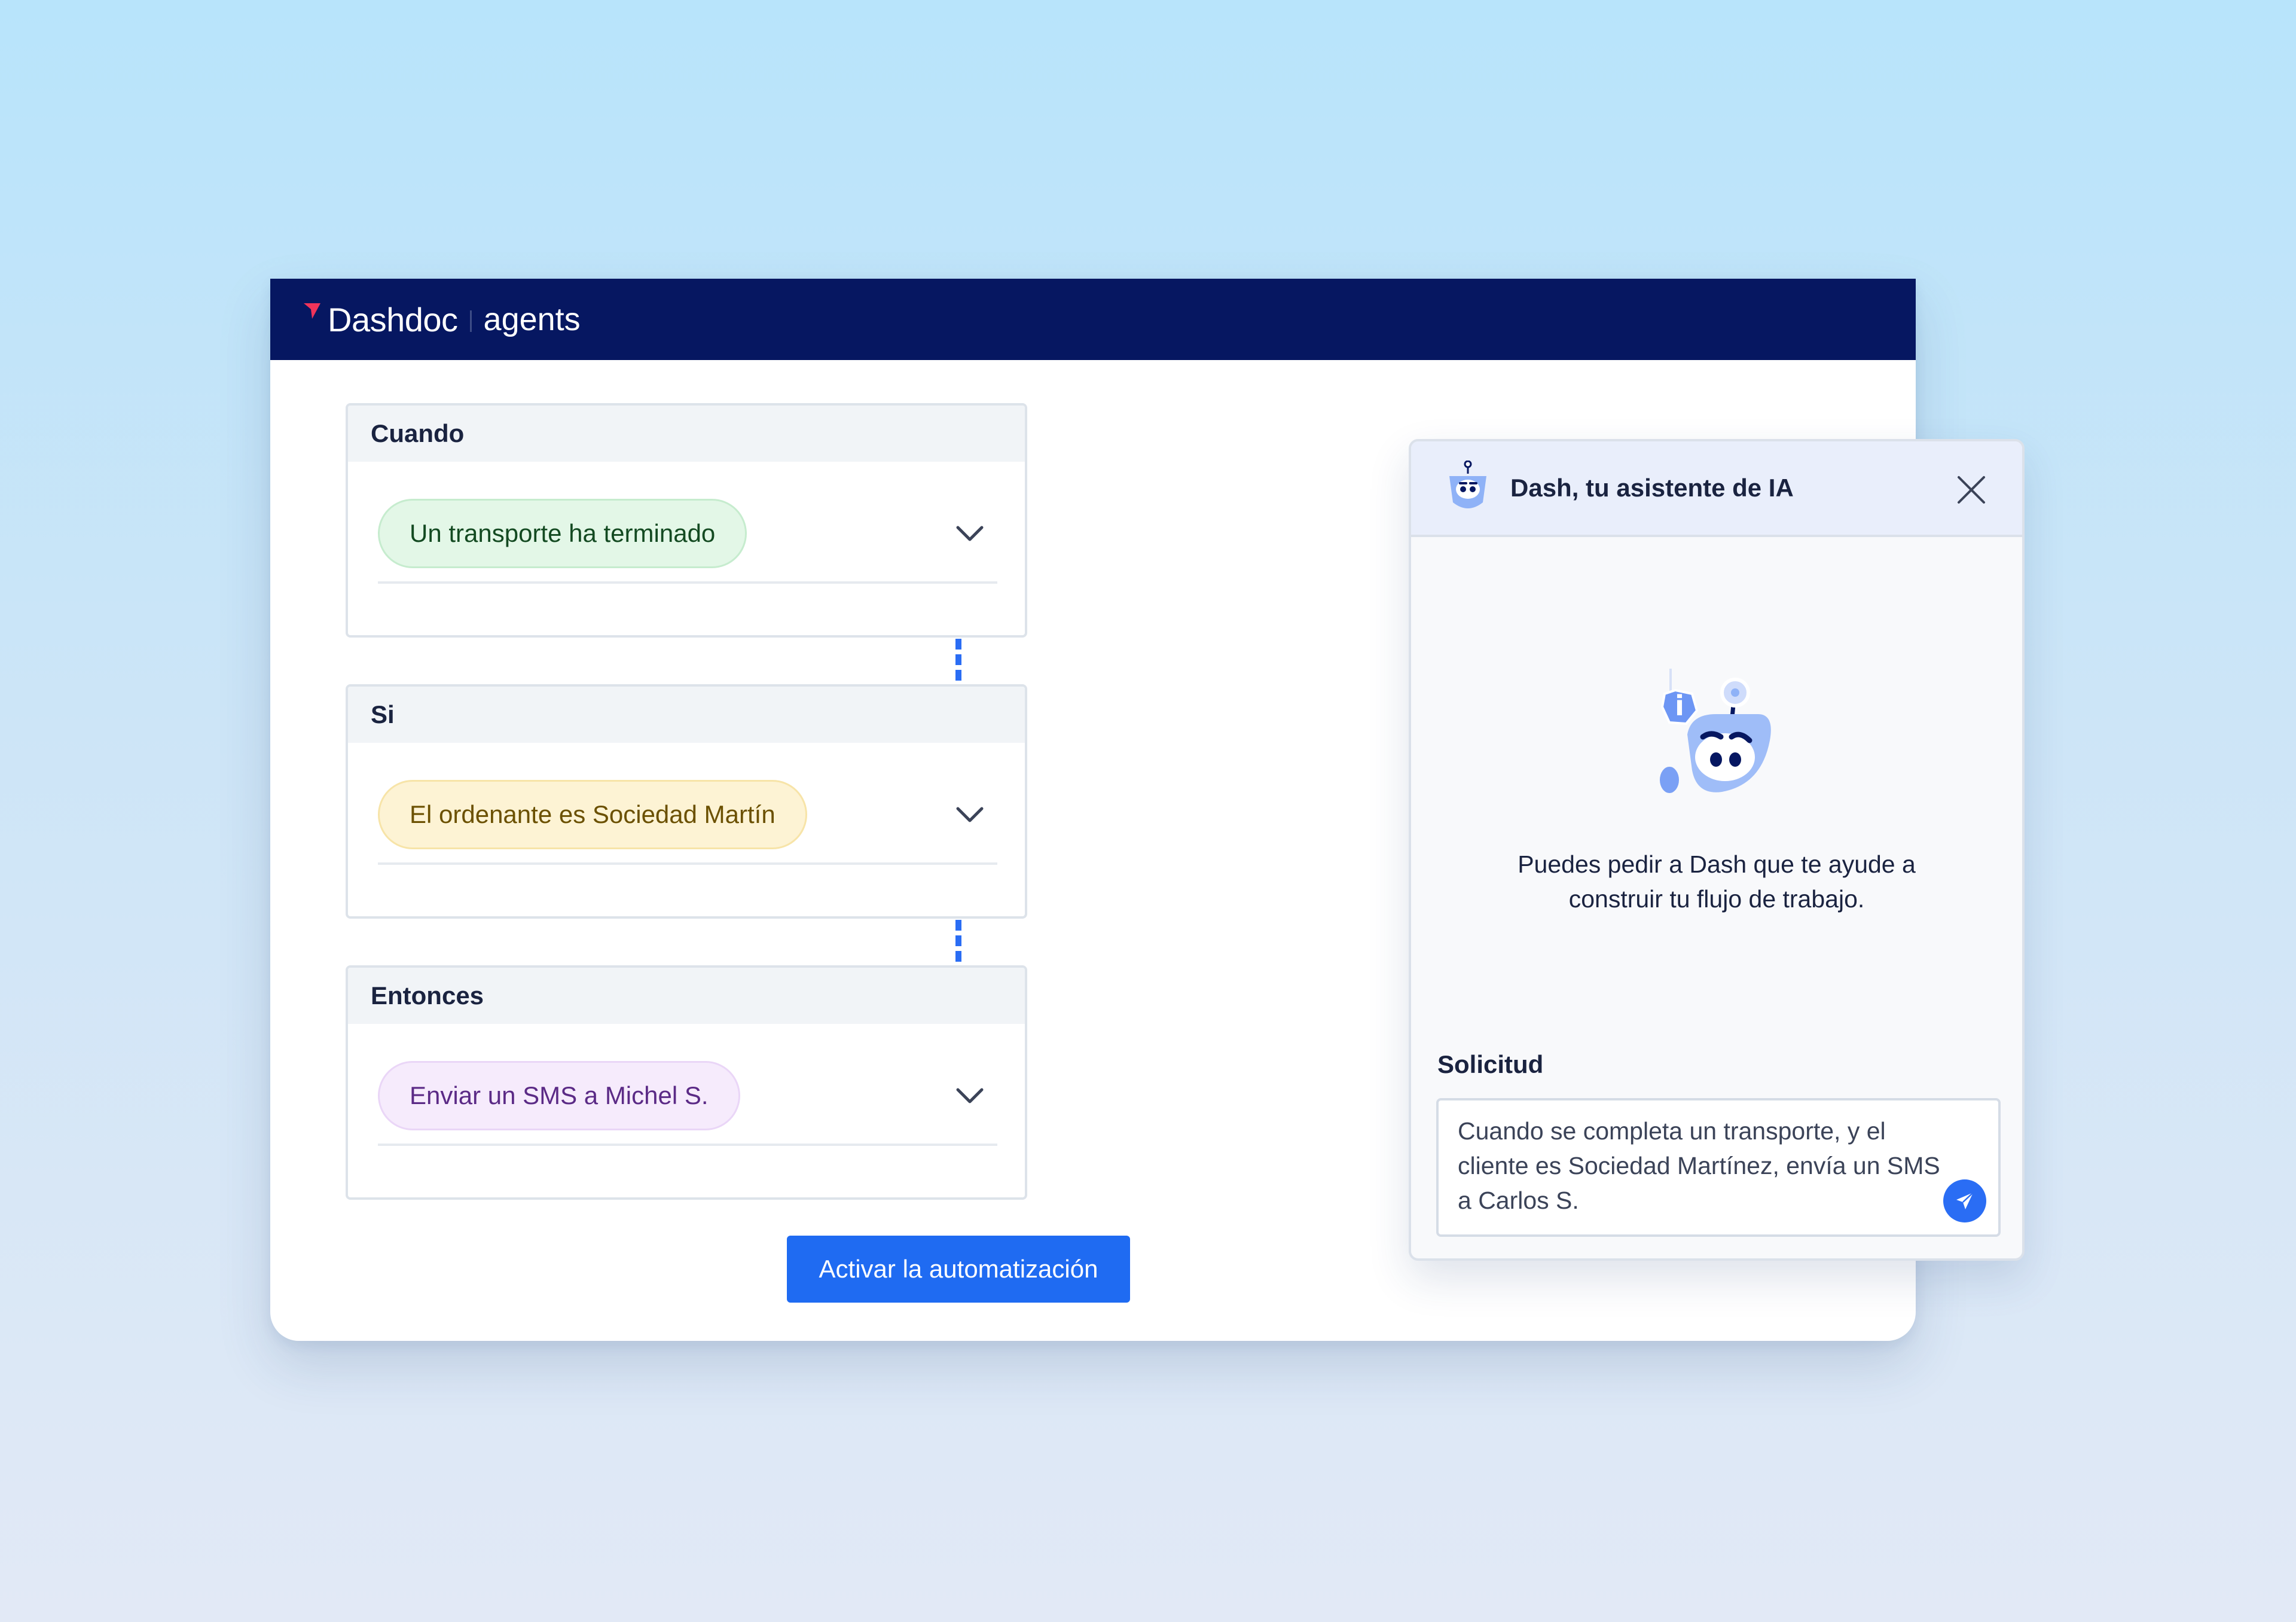  Describe the element at coordinates (532, 319) in the screenshot. I see `product-name: agents` at that location.